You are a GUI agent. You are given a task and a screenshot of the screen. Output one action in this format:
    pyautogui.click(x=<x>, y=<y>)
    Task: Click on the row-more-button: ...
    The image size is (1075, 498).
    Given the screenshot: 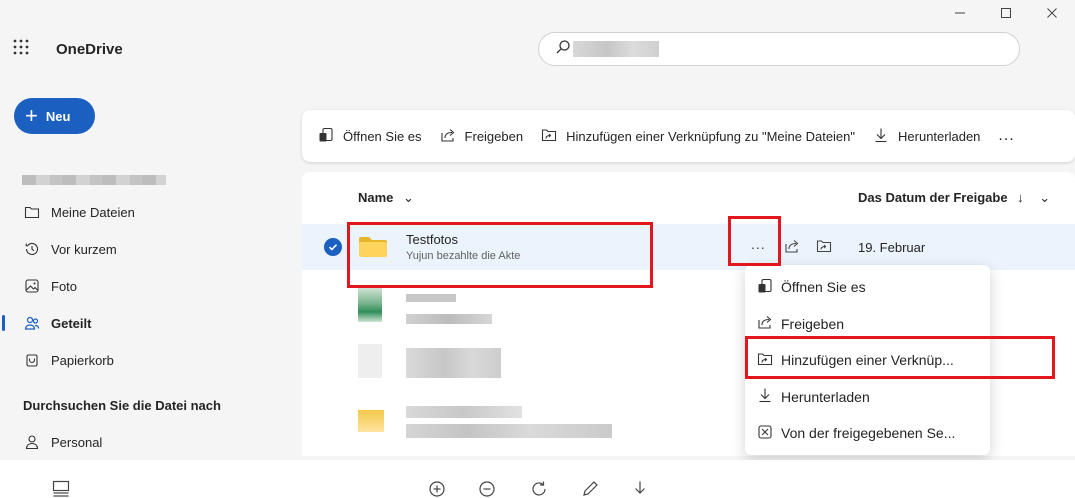 What is the action you would take?
    pyautogui.click(x=758, y=244)
    